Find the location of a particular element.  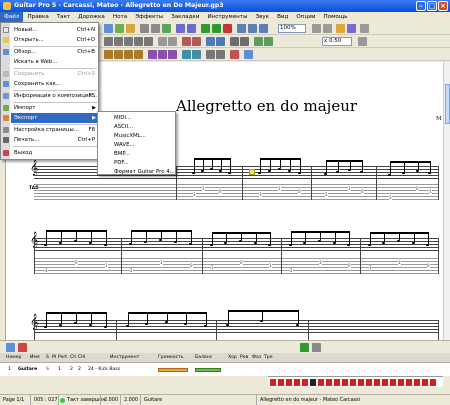

menu-view: Вид is located at coordinates (282, 17).